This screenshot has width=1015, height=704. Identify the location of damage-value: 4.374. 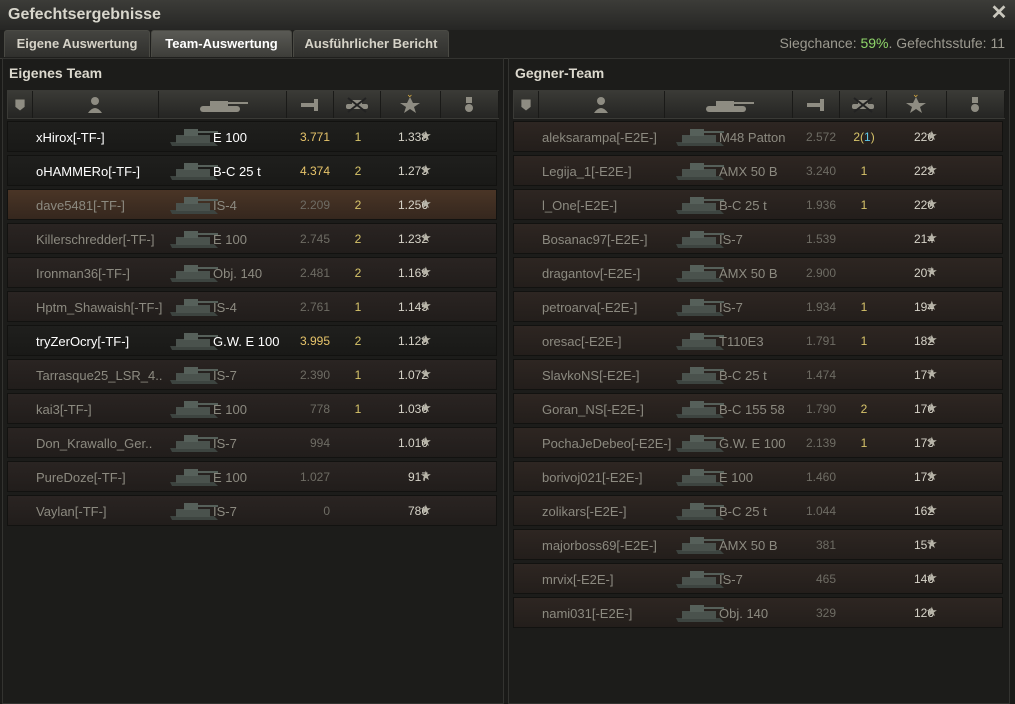
(314, 171).